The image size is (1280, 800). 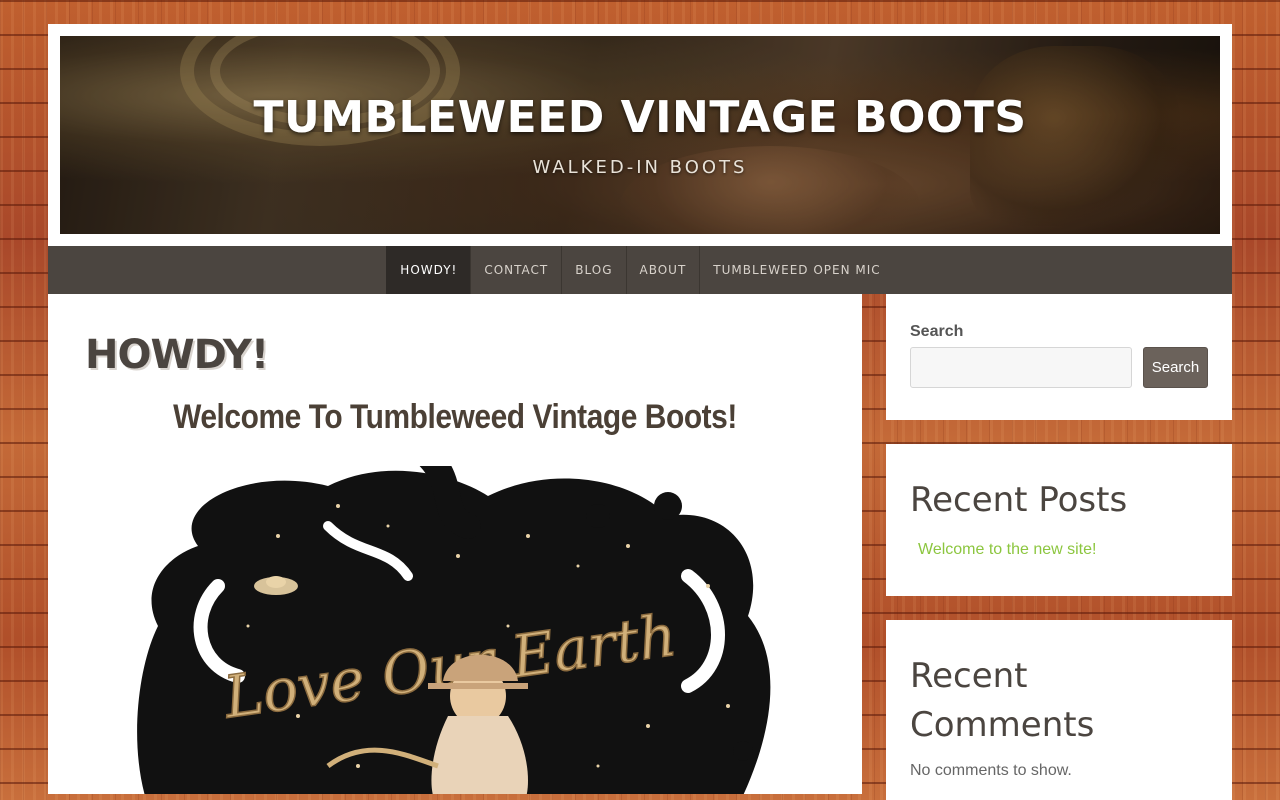 I want to click on page-title: HOWDY!, so click(x=177, y=355).